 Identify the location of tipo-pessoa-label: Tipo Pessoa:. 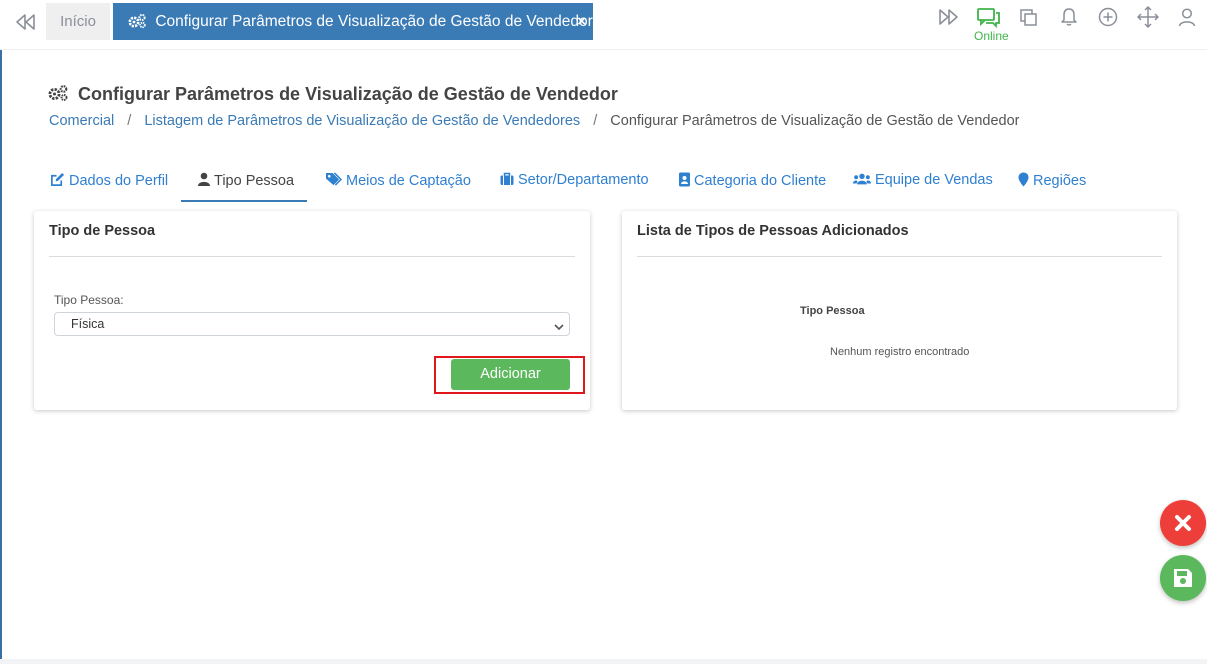
(89, 300).